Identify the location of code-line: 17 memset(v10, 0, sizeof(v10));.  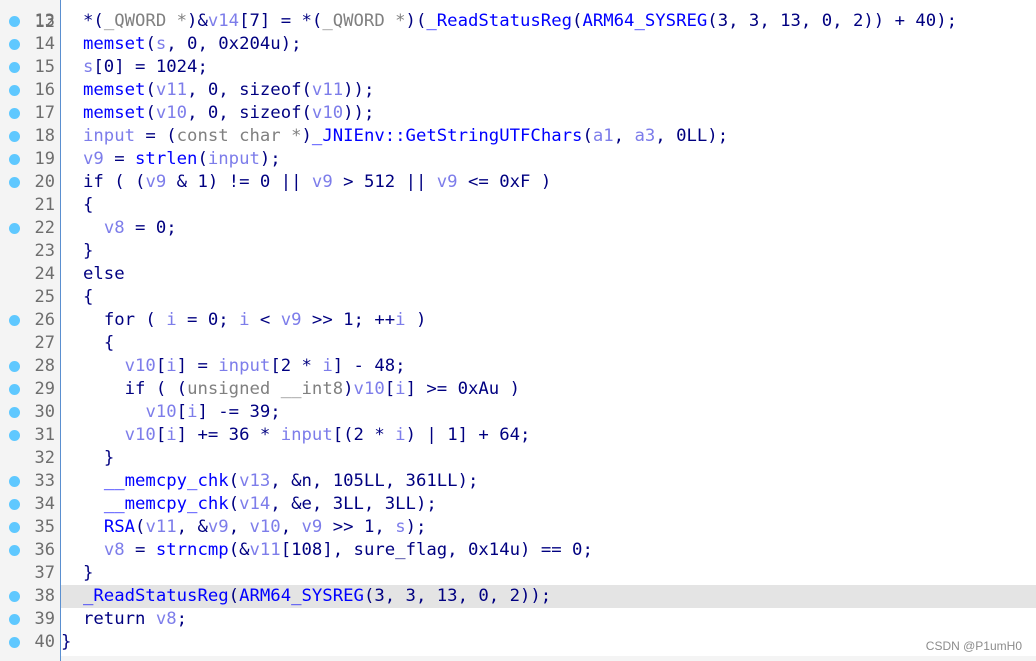
(518, 113).